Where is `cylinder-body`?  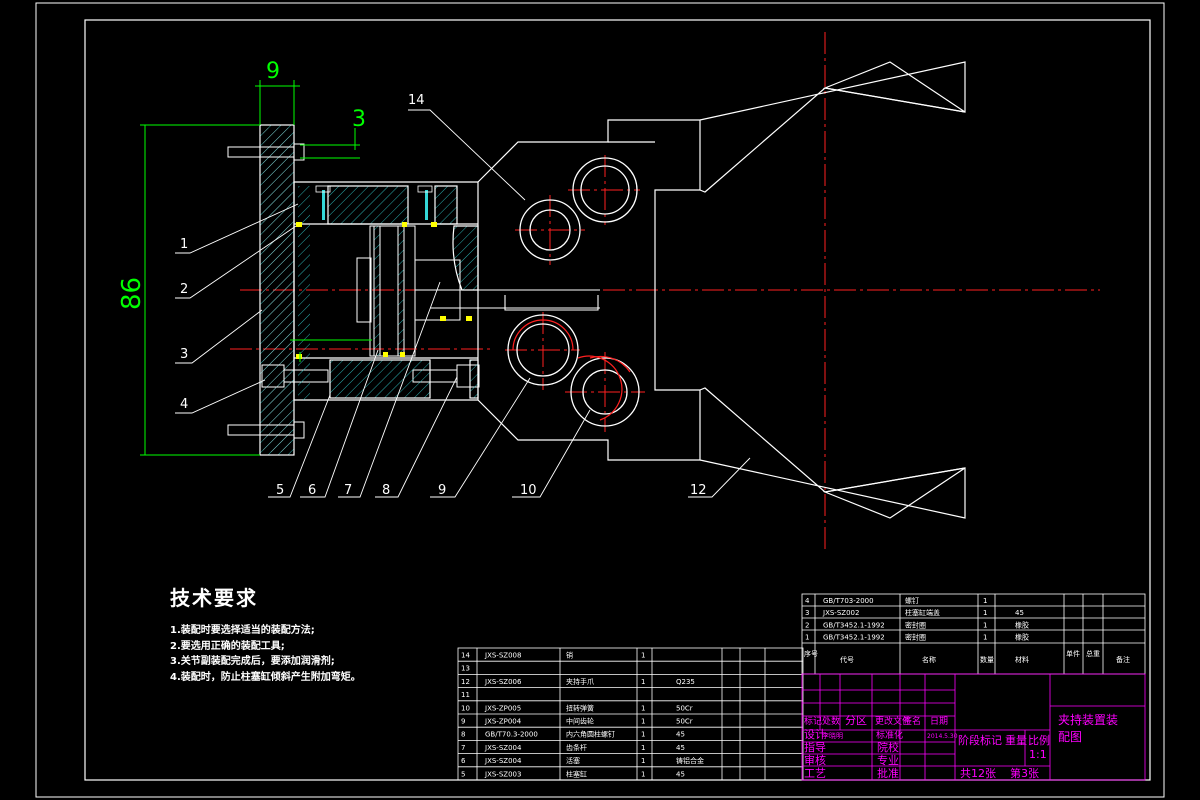 cylinder-body is located at coordinates (386, 291).